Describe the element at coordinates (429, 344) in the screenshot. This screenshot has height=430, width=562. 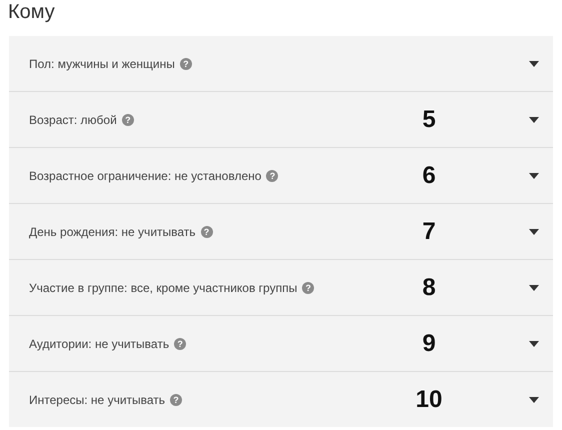
I see `step-number: 9` at that location.